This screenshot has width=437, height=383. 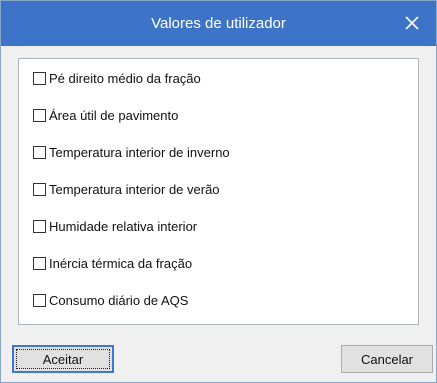 I want to click on title-bar: Valores de utilizador, so click(x=218, y=23).